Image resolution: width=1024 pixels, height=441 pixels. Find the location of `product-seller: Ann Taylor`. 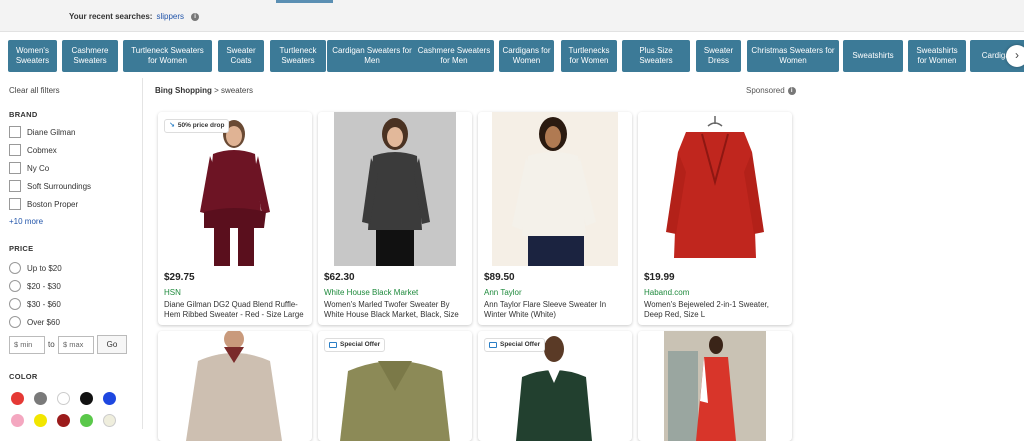

product-seller: Ann Taylor is located at coordinates (503, 292).